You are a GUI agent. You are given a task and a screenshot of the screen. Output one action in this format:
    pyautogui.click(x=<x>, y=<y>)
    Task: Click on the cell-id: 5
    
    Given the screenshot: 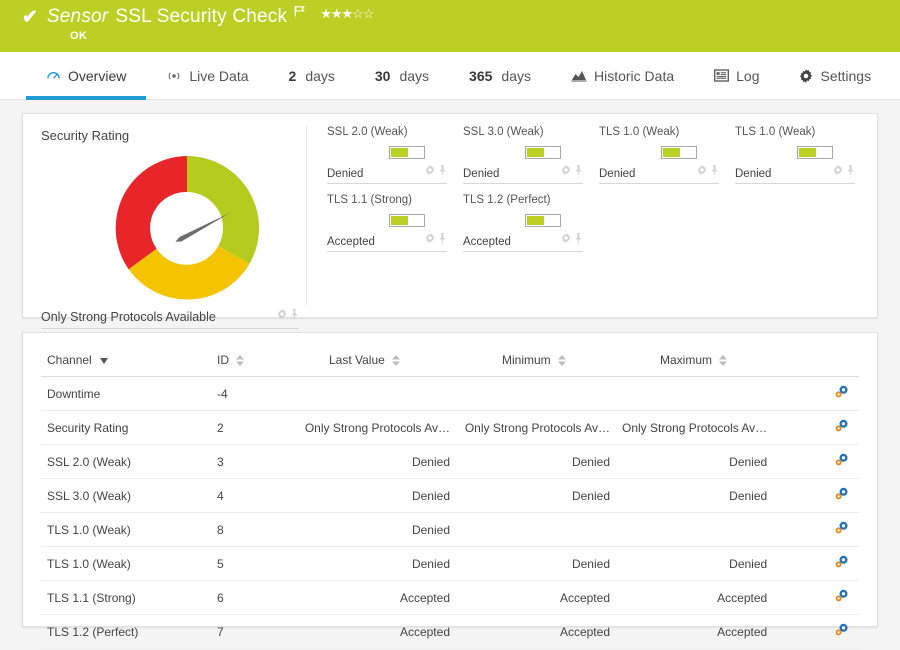 What is the action you would take?
    pyautogui.click(x=246, y=563)
    